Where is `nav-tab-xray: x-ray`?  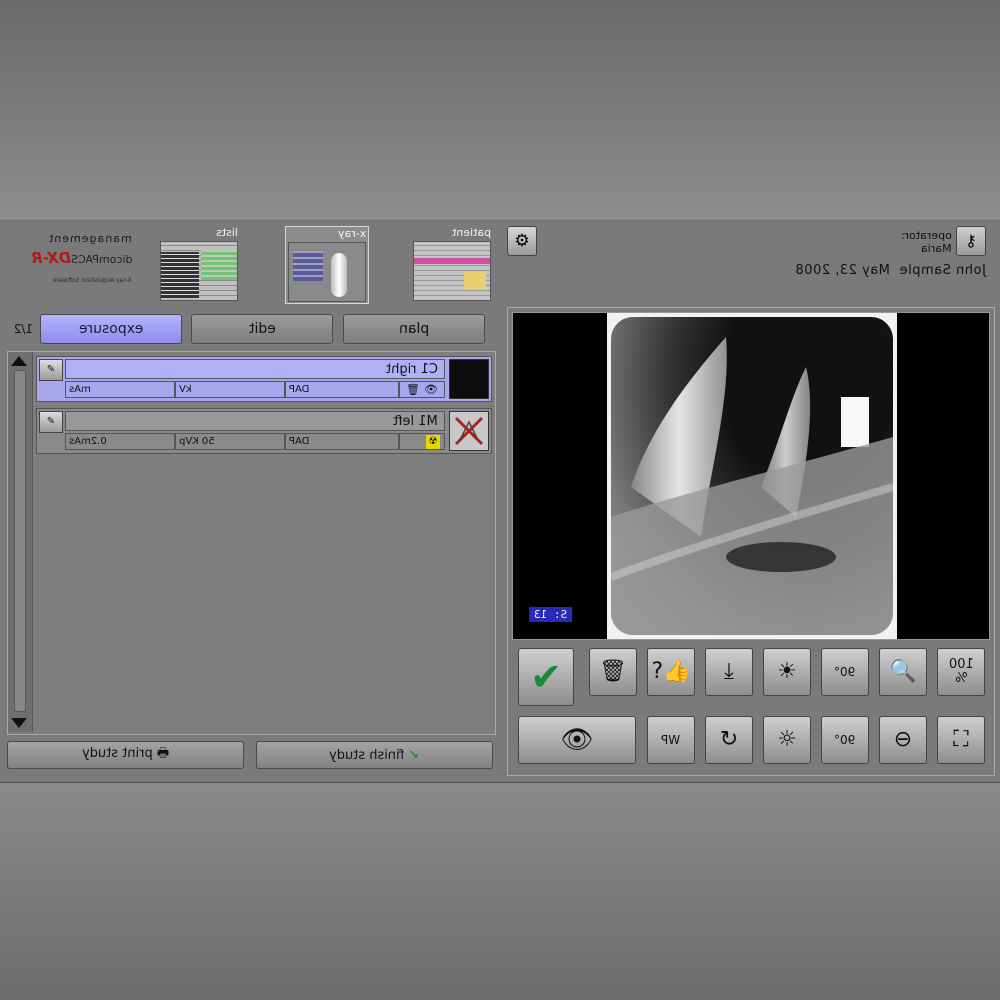
nav-tab-xray: x-ray is located at coordinates (327, 265).